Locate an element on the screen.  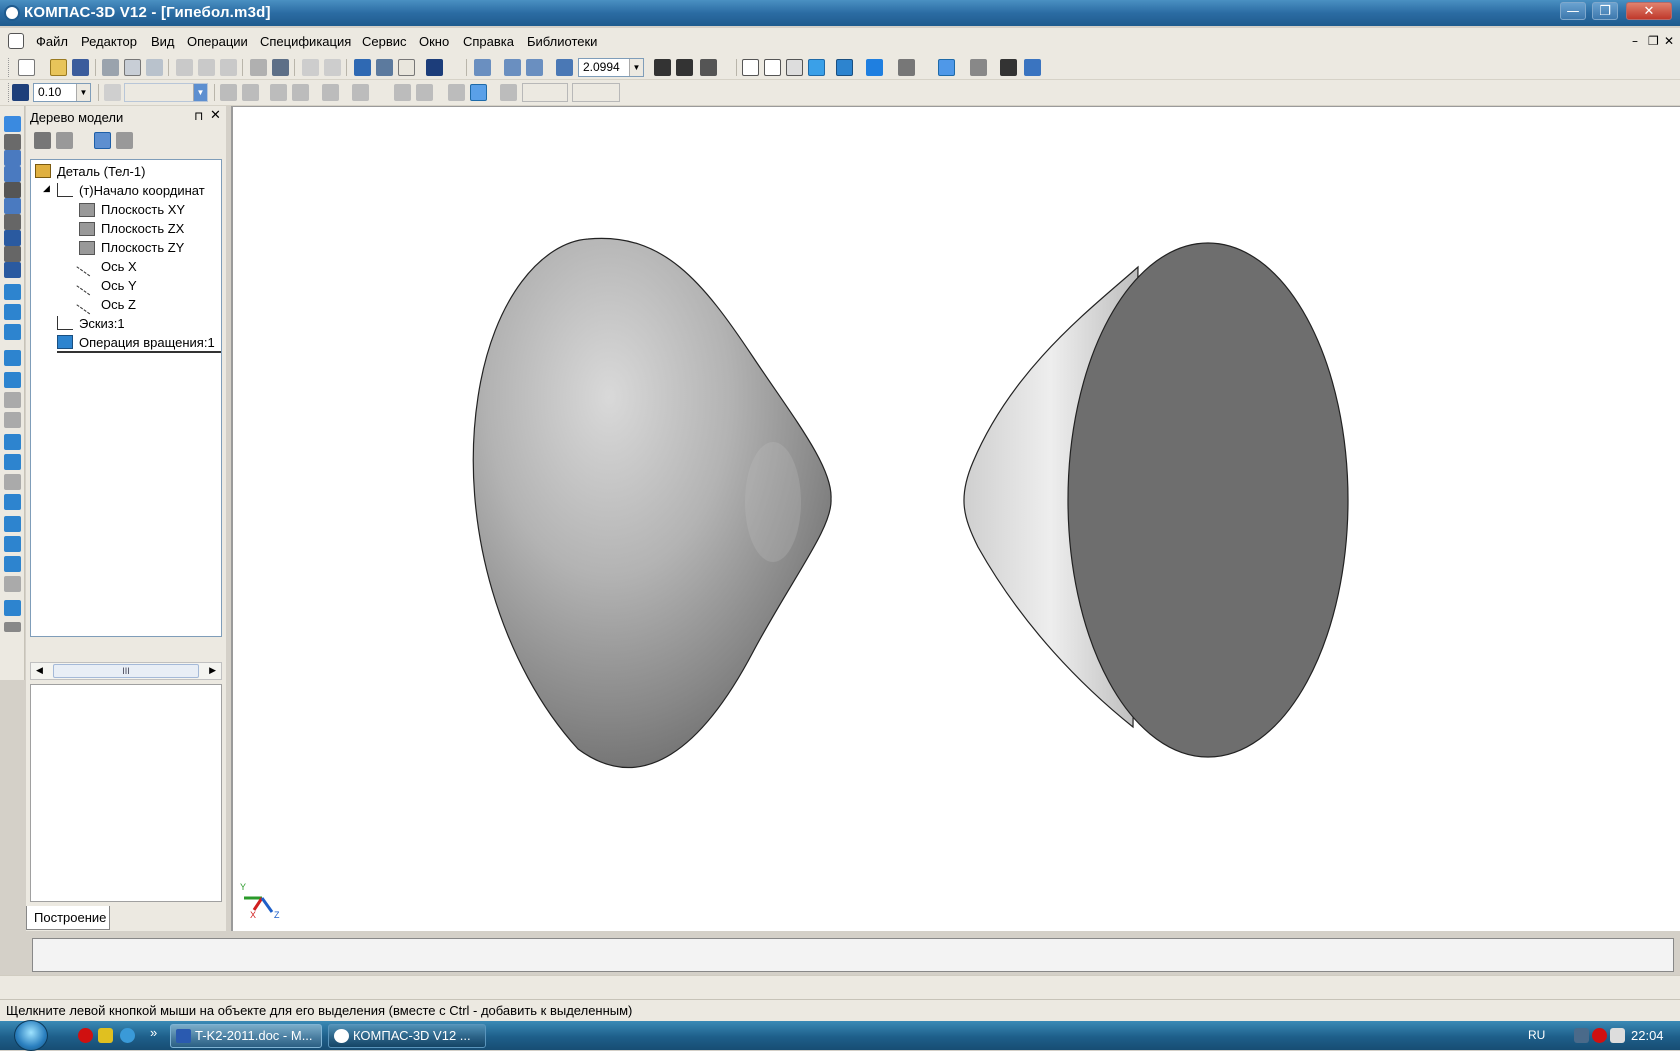
loft-icon is located at coordinates (12, 332).